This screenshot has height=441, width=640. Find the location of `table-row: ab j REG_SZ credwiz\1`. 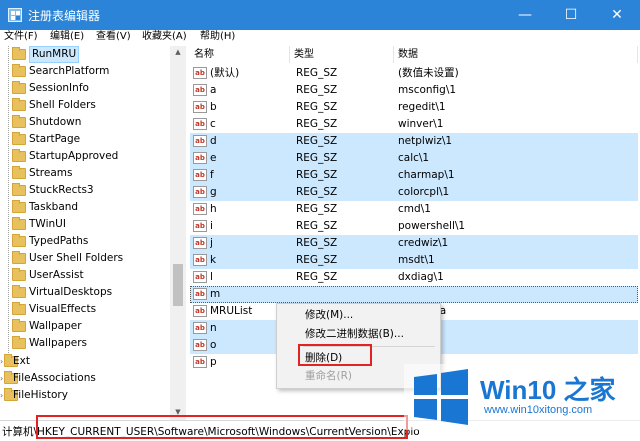

table-row: ab j REG_SZ credwiz\1 is located at coordinates (414, 243).